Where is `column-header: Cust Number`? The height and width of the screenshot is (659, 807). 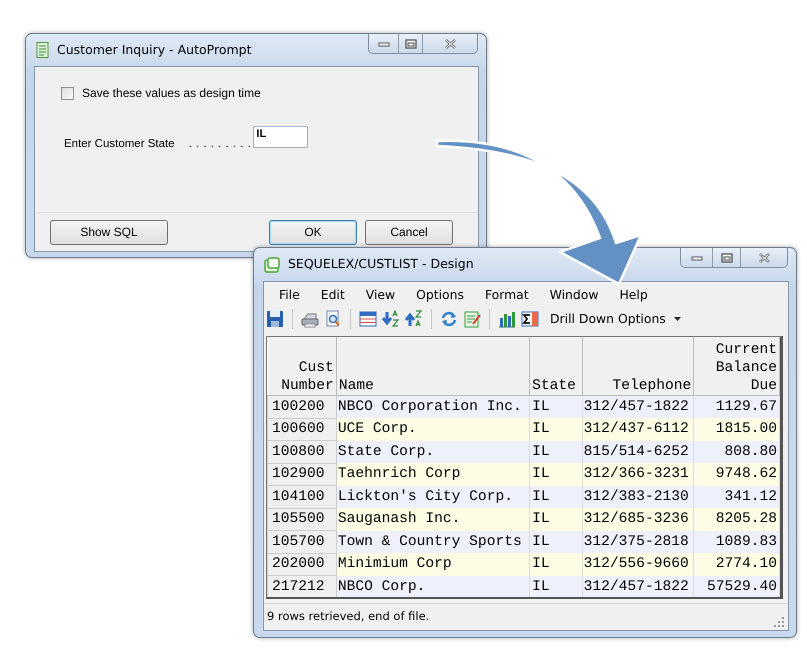
column-header: Cust Number is located at coordinates (302, 366).